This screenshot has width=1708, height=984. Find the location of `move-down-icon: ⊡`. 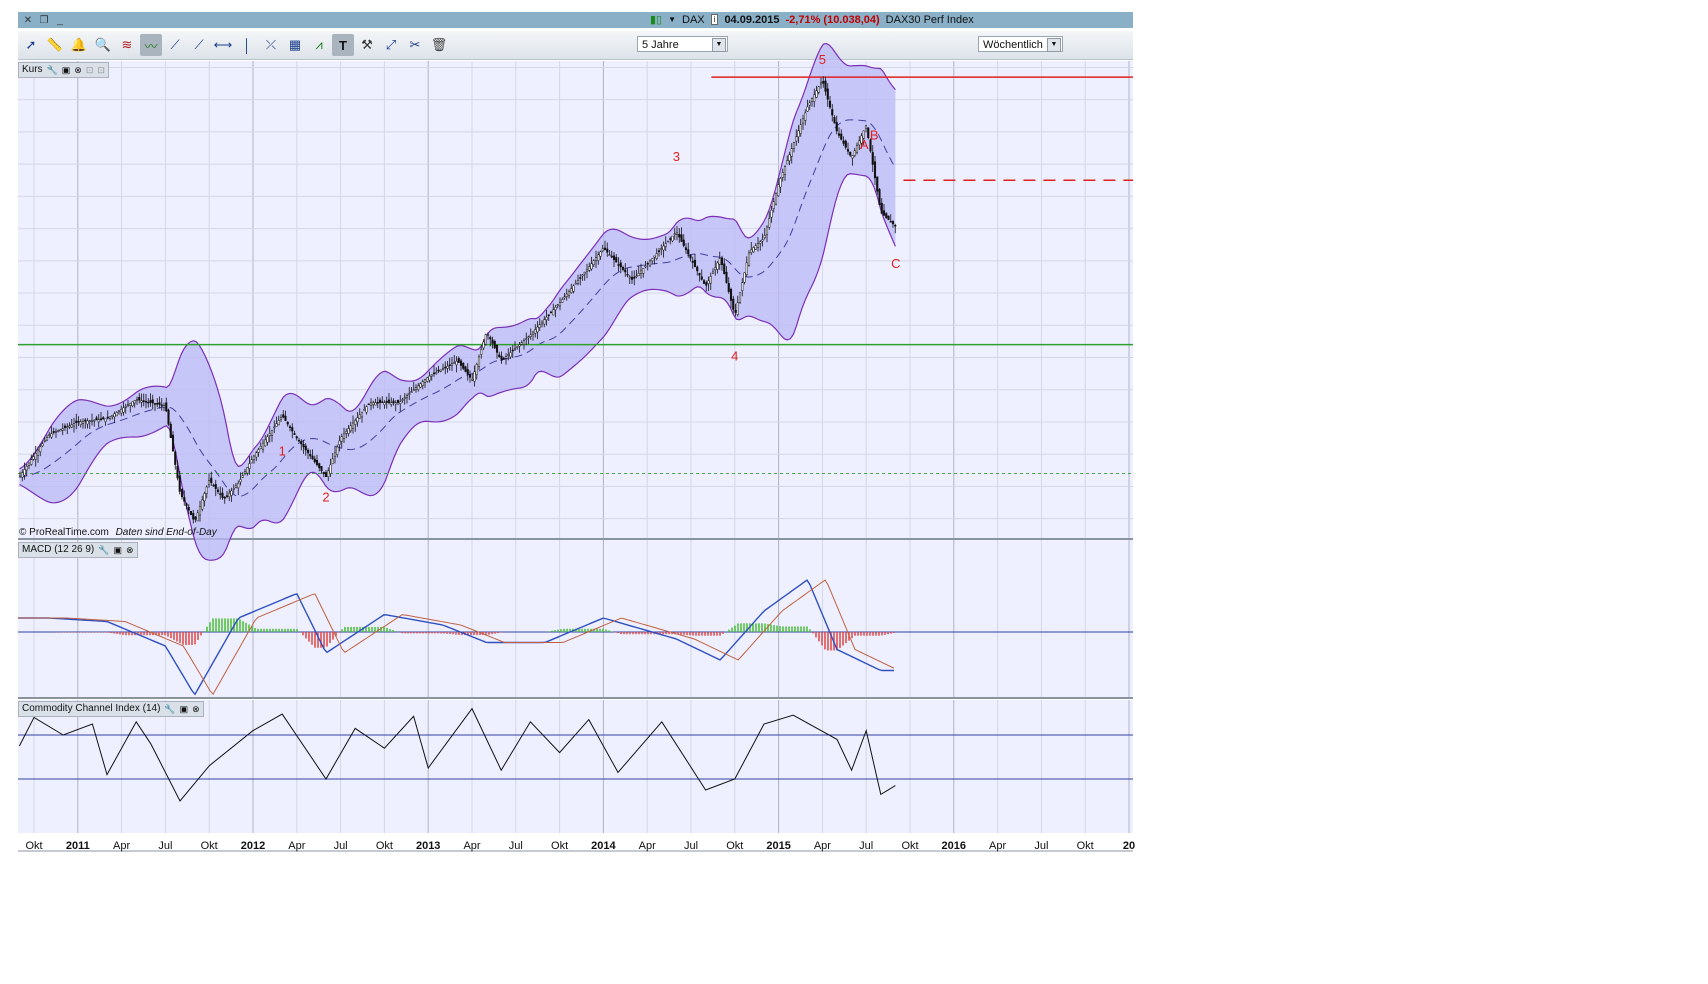

move-down-icon: ⊡ is located at coordinates (101, 70).